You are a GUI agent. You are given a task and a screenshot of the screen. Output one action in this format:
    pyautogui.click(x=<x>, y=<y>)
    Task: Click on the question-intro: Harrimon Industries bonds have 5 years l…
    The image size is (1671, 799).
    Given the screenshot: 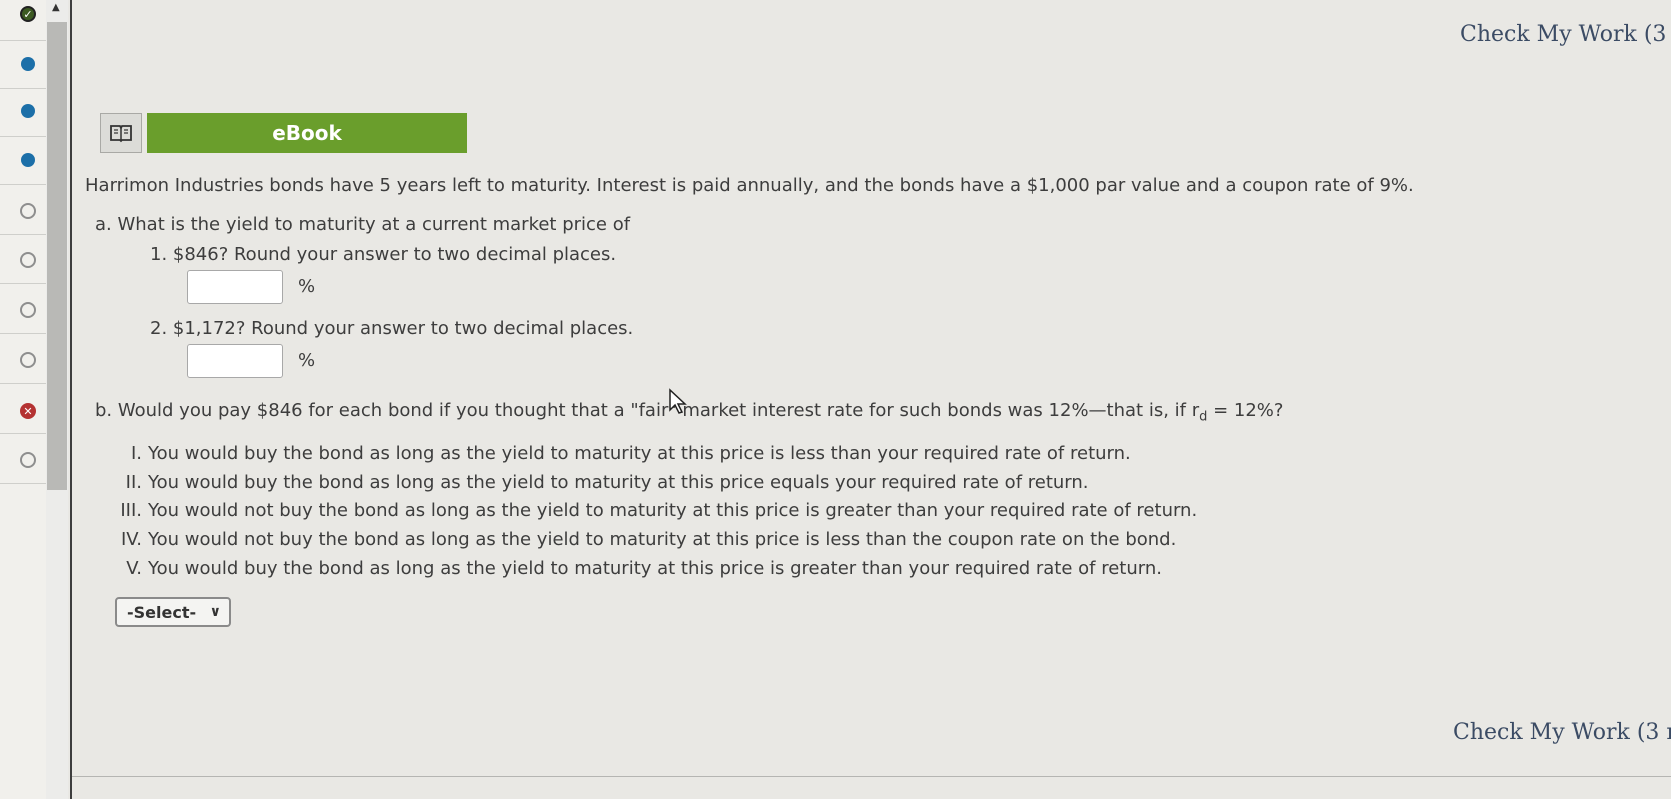 What is the action you would take?
    pyautogui.click(x=749, y=185)
    